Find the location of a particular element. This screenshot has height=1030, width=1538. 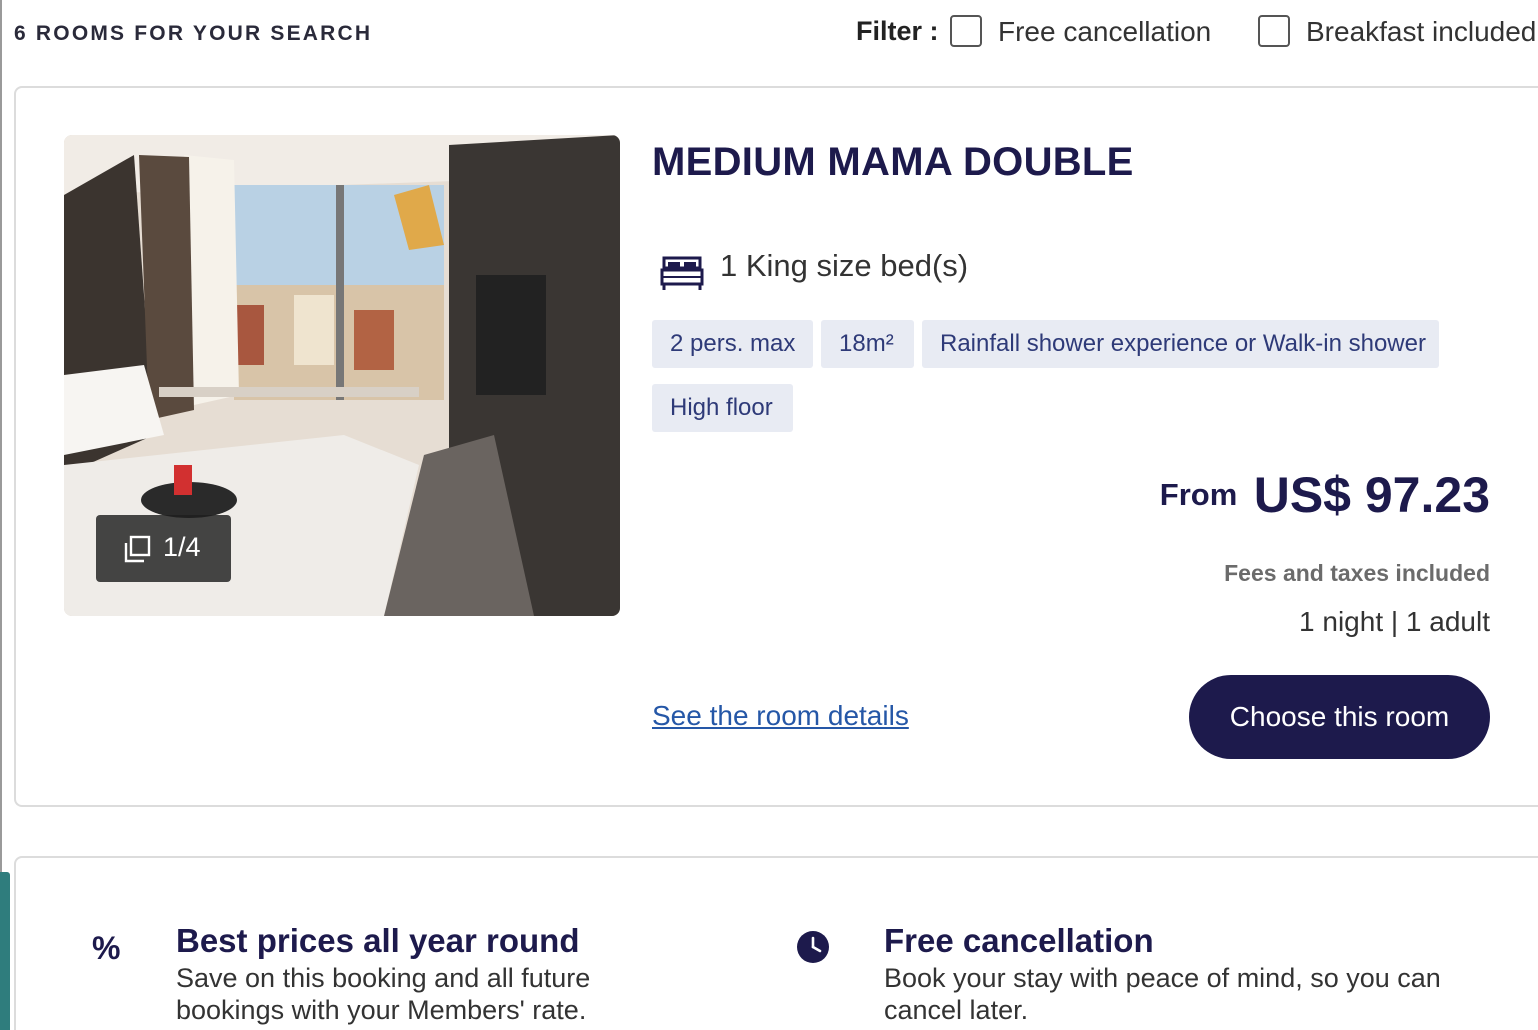

price-row: From US$ 97.23 is located at coordinates (1325, 495).